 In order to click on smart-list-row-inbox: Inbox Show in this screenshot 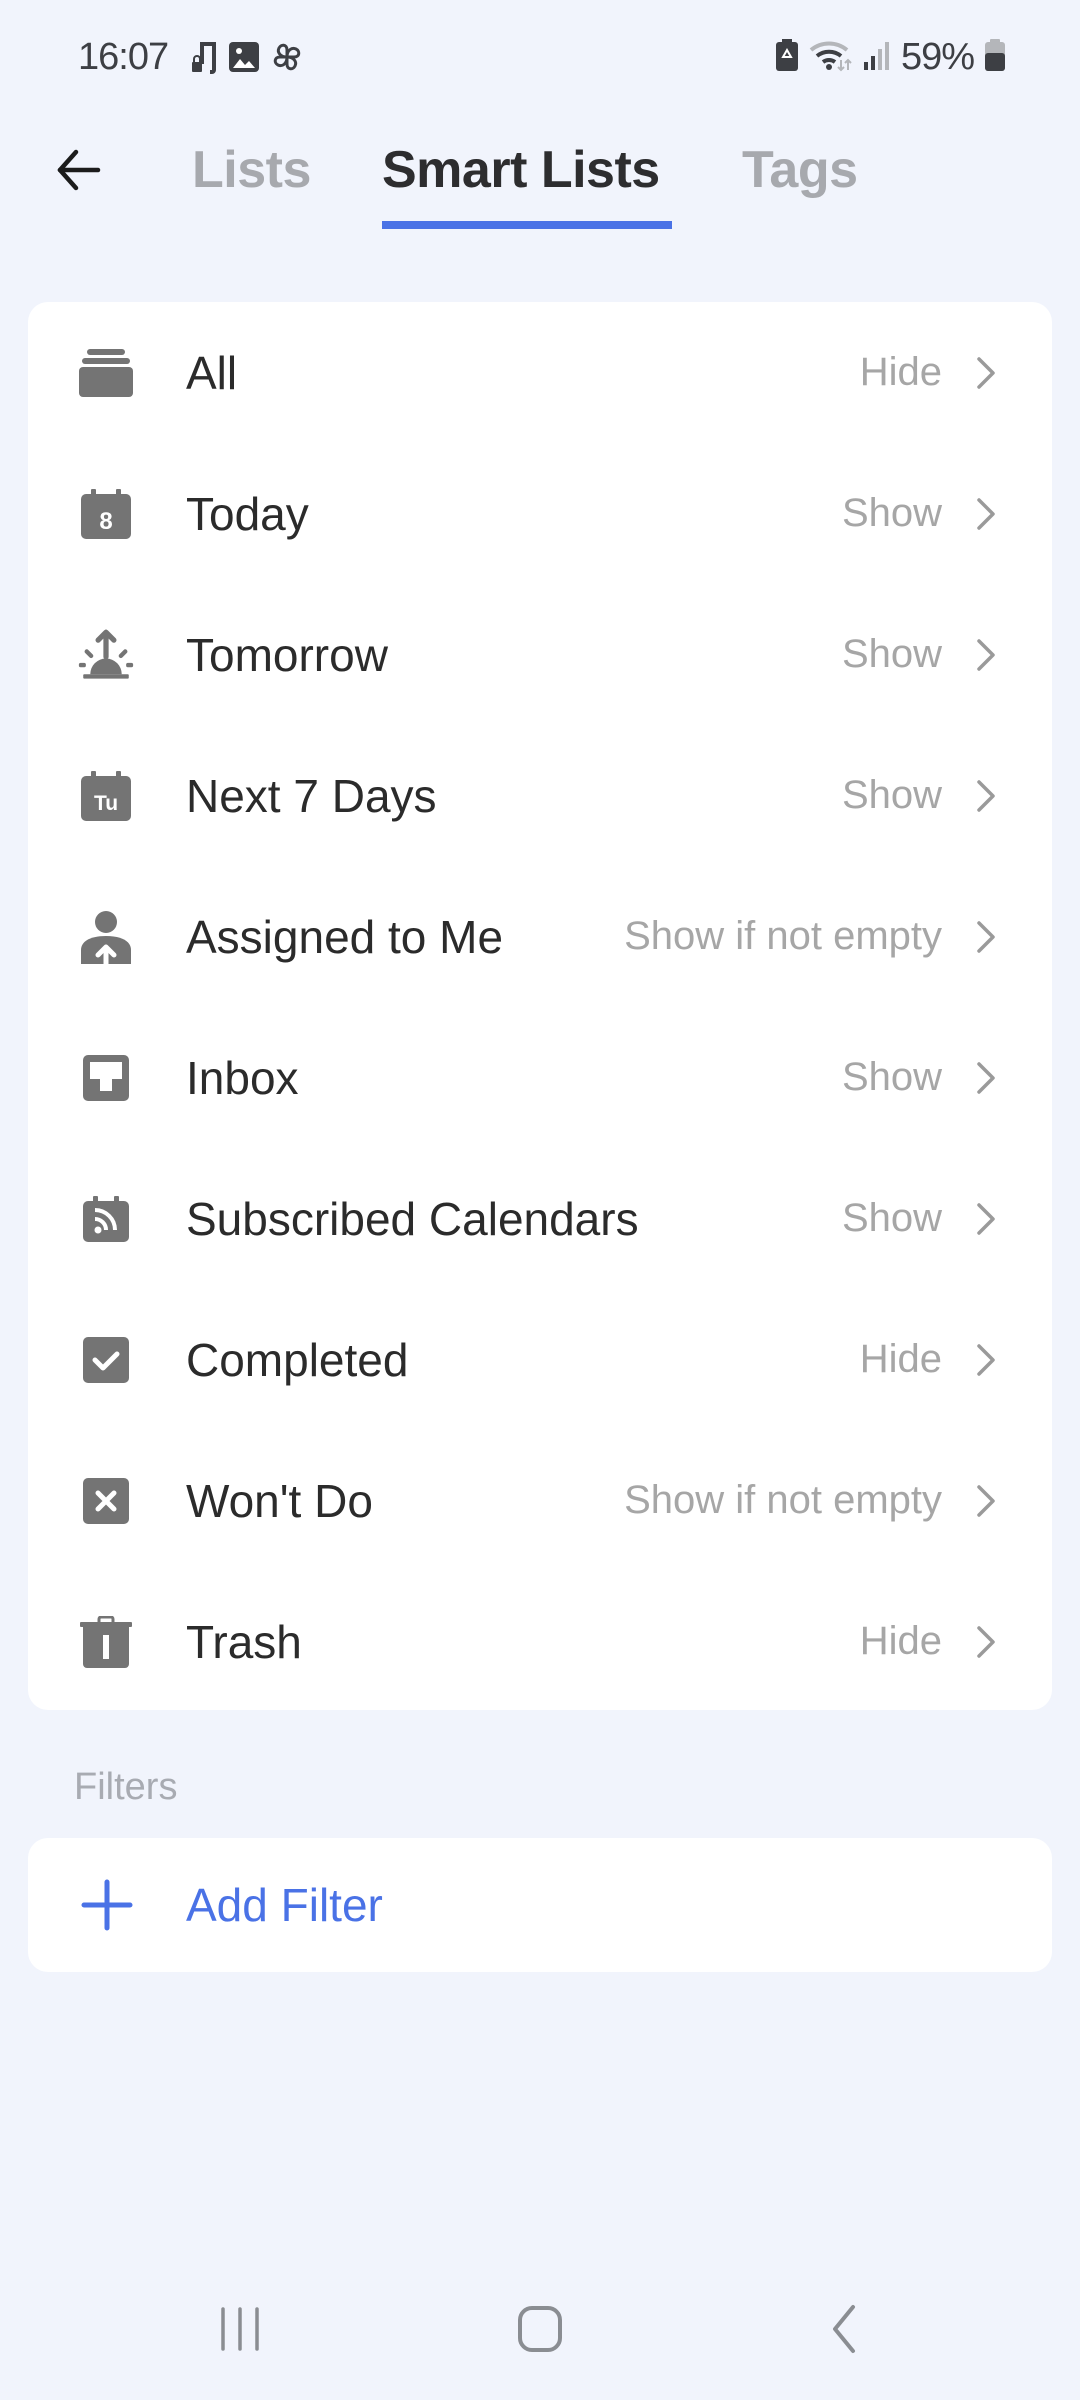, I will do `click(540, 1077)`.